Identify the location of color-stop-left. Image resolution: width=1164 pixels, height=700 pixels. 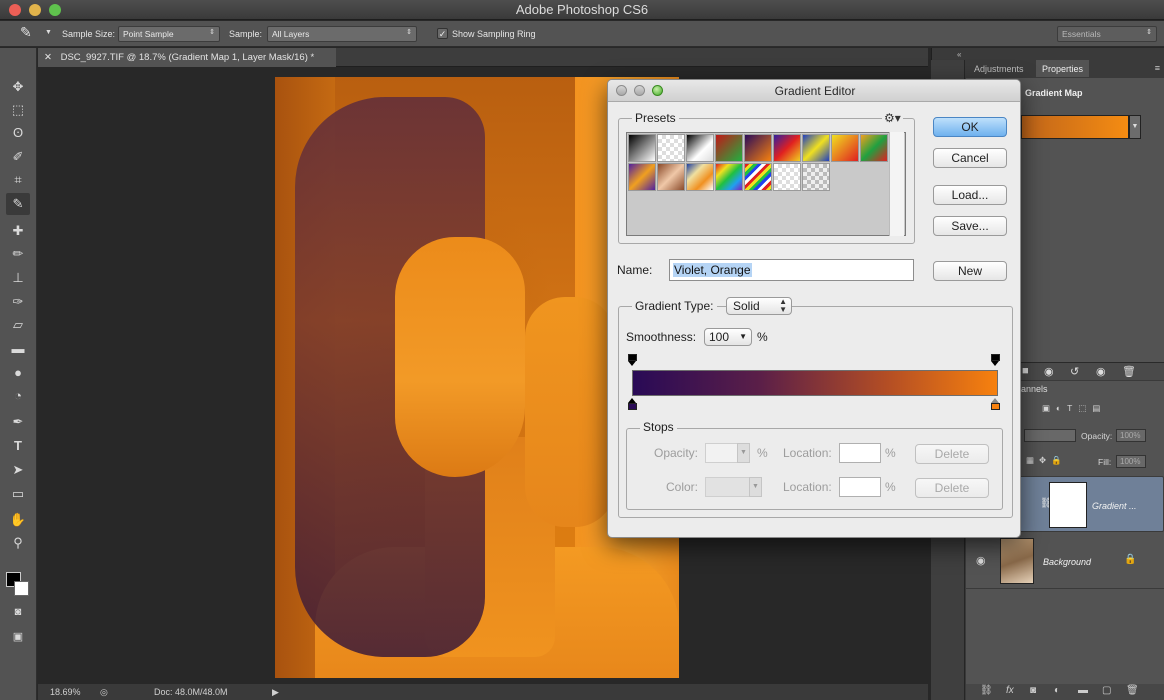
(632, 404).